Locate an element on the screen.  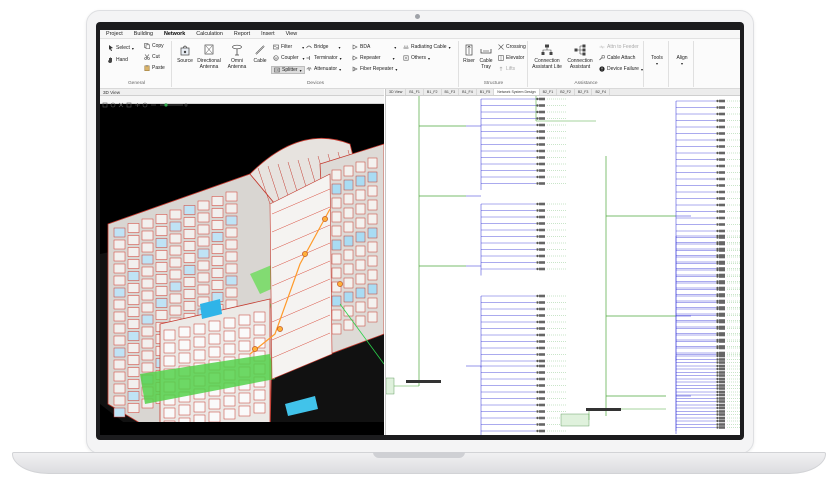
omni-antenna-label: Omni Antenna is located at coordinates (237, 64).